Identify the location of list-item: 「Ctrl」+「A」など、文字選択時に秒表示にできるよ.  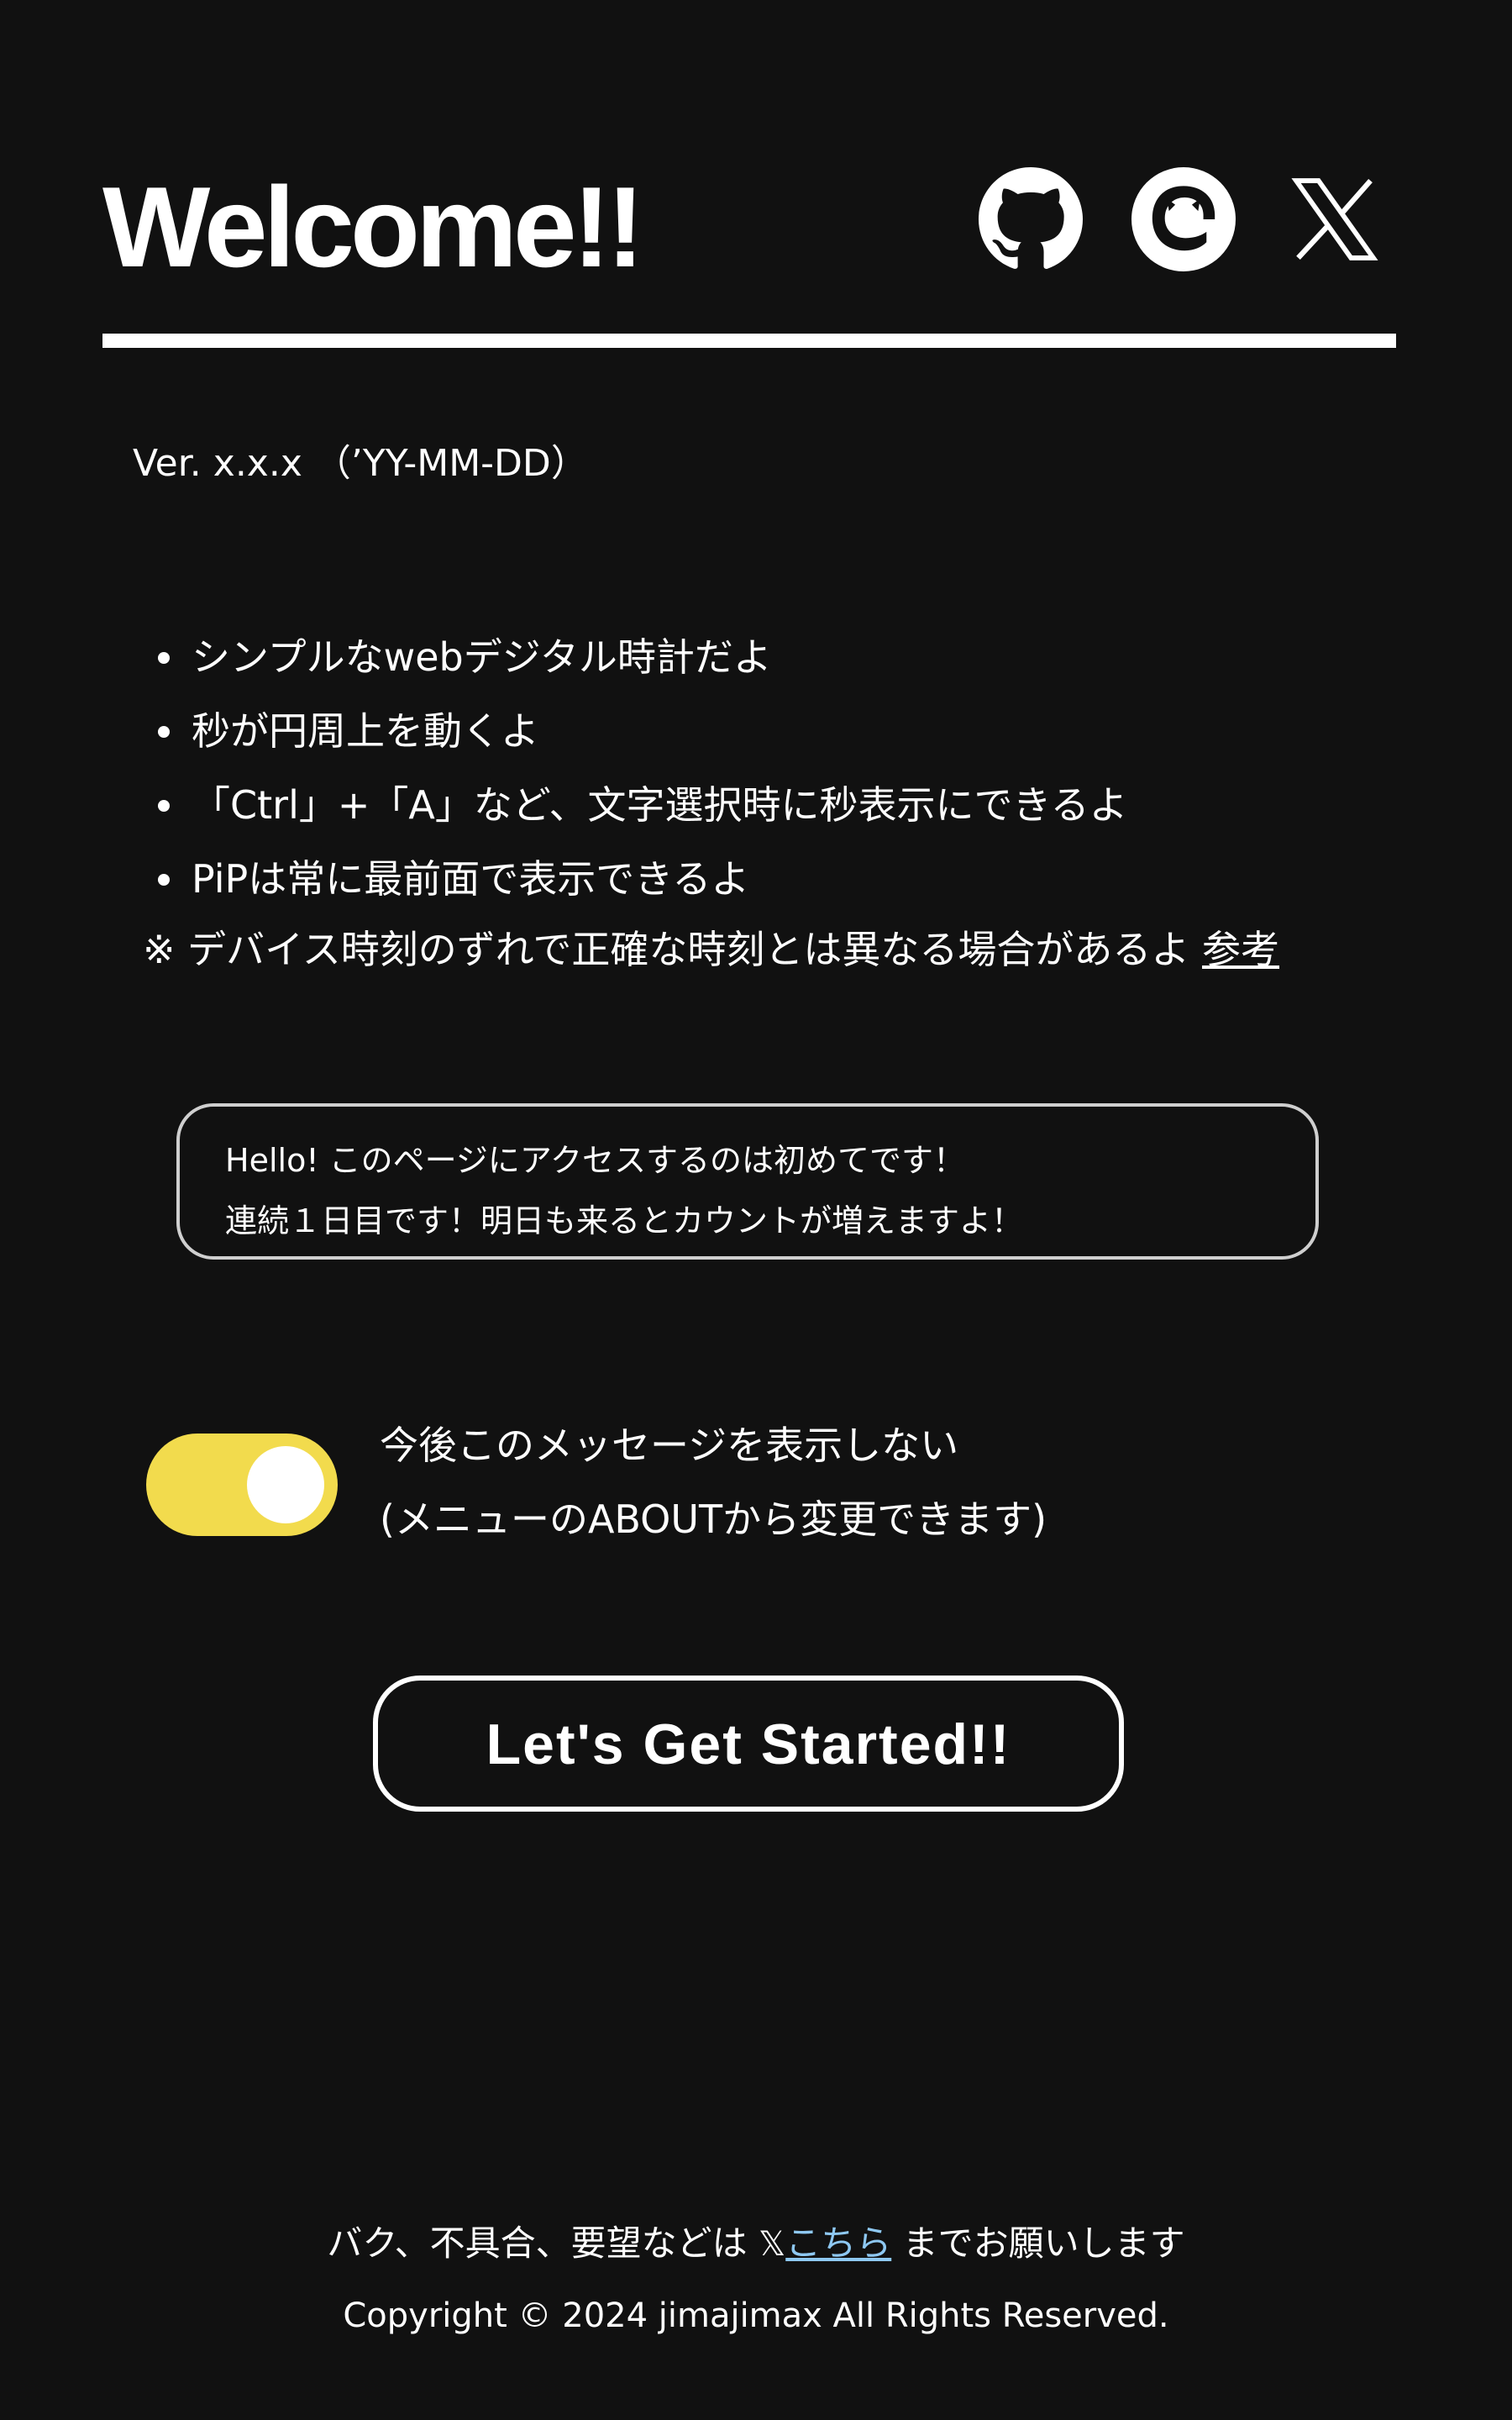
(635, 805).